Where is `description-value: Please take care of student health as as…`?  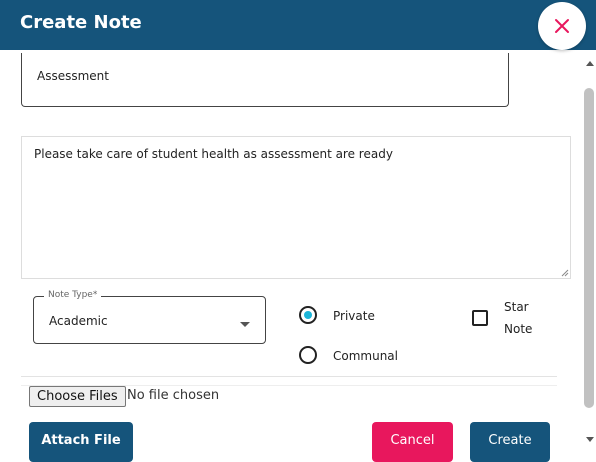
description-value: Please take care of student health as as… is located at coordinates (213, 154).